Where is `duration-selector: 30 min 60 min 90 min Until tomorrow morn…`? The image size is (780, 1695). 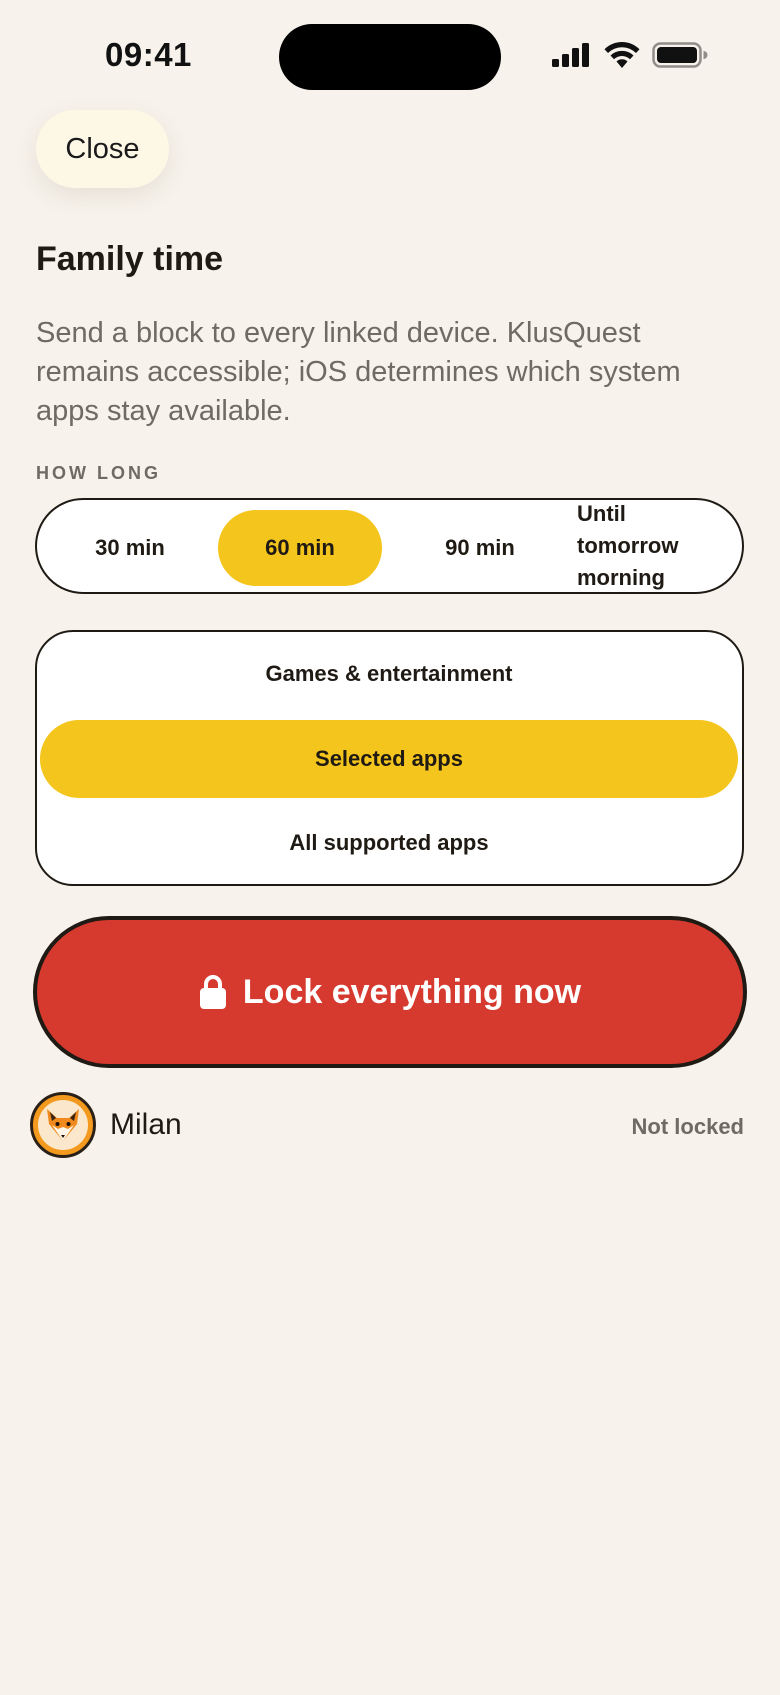 duration-selector: 30 min 60 min 90 min Until tomorrow morn… is located at coordinates (389, 546).